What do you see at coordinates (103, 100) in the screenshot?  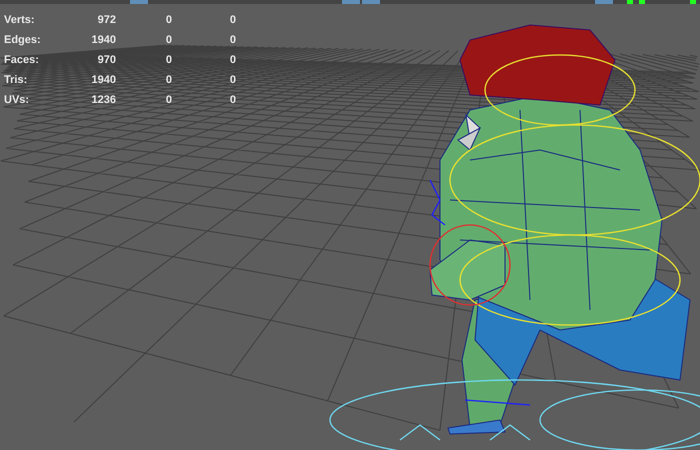 I see `stat-value: 1236` at bounding box center [103, 100].